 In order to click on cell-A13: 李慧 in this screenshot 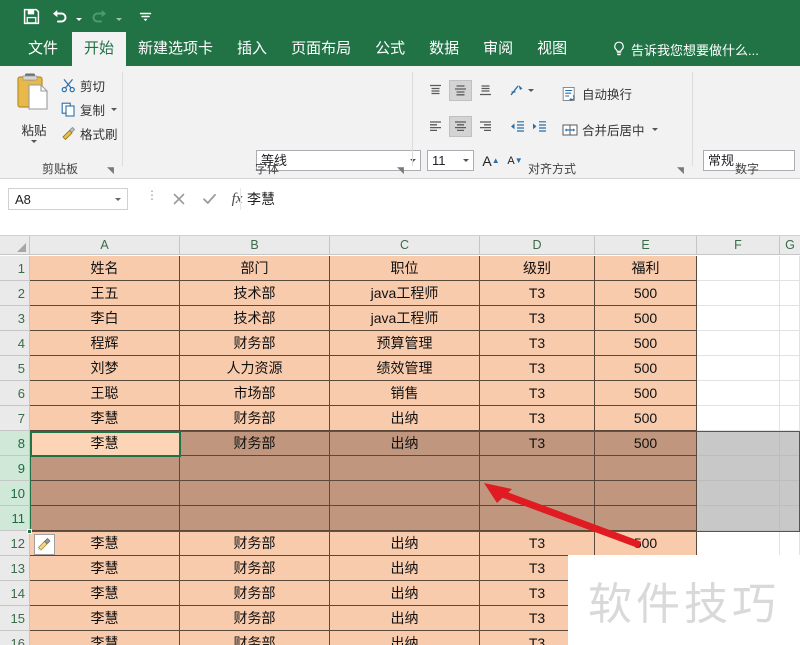, I will do `click(105, 568)`.